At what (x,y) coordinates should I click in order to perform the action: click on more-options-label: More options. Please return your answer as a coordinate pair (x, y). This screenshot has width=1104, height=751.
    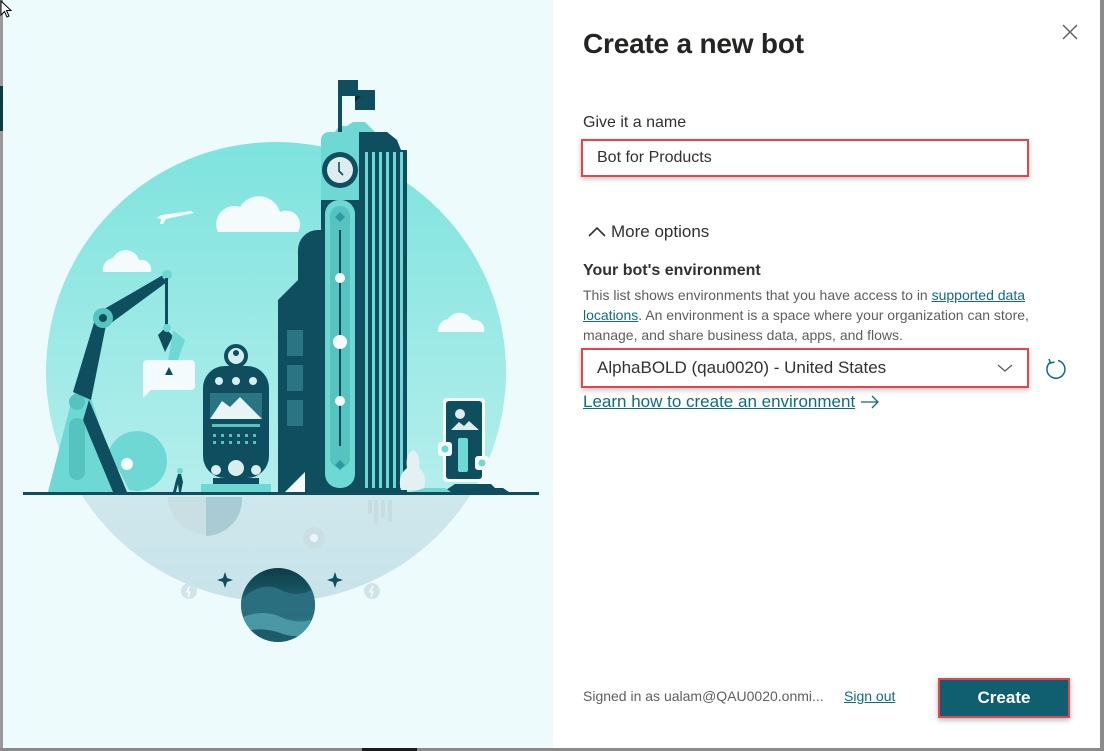
    Looking at the image, I should click on (660, 231).